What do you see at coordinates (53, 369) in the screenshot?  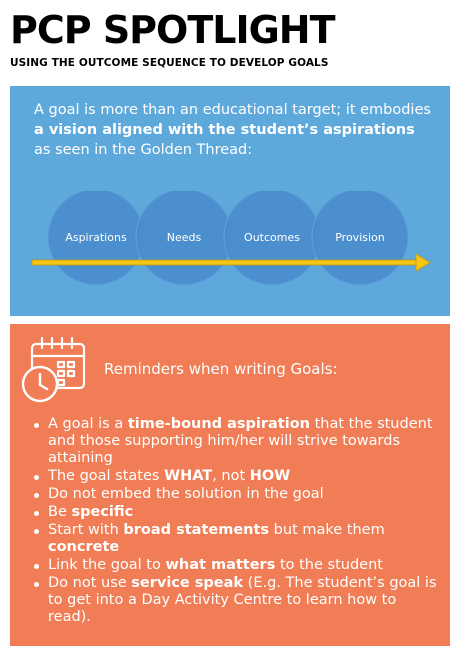 I see `calendar-clock-icon` at bounding box center [53, 369].